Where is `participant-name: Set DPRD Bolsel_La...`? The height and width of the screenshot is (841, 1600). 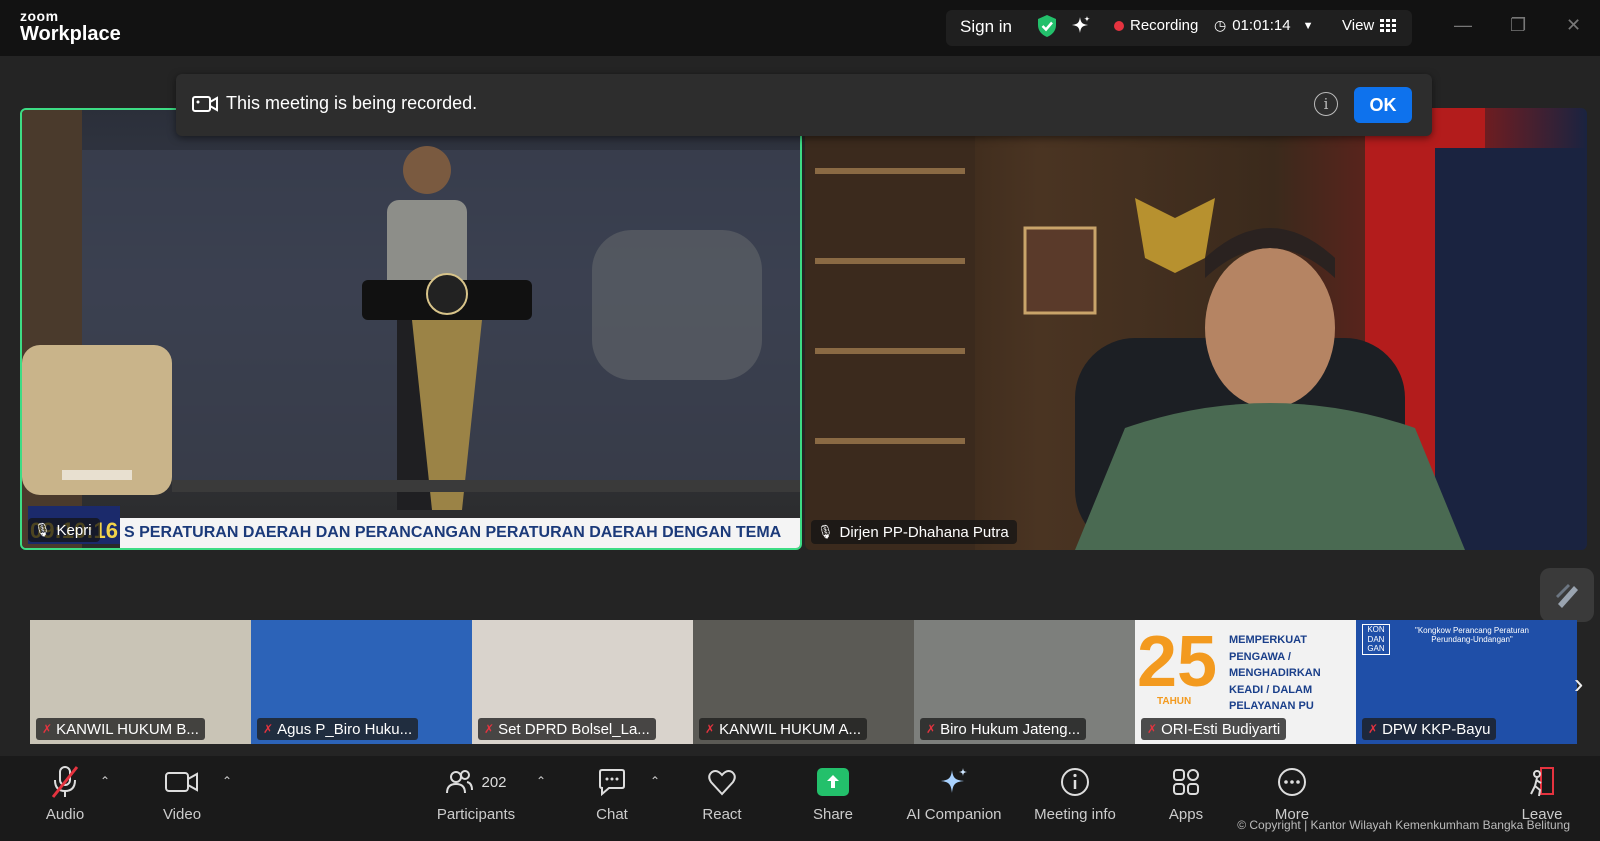 participant-name: Set DPRD Bolsel_La... is located at coordinates (574, 729).